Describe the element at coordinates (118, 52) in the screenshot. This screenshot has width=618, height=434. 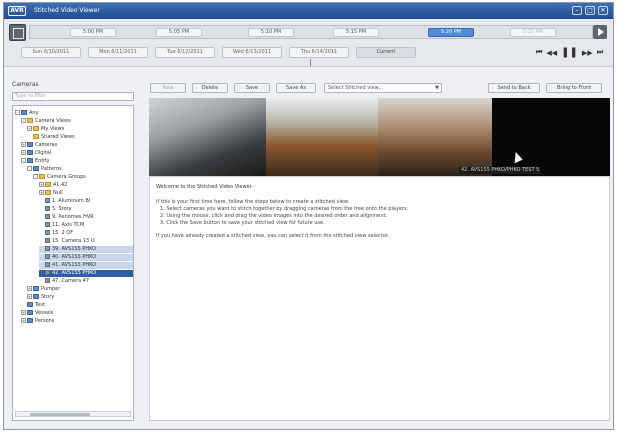
I see `day-tab: Mon 6/11/2011` at that location.